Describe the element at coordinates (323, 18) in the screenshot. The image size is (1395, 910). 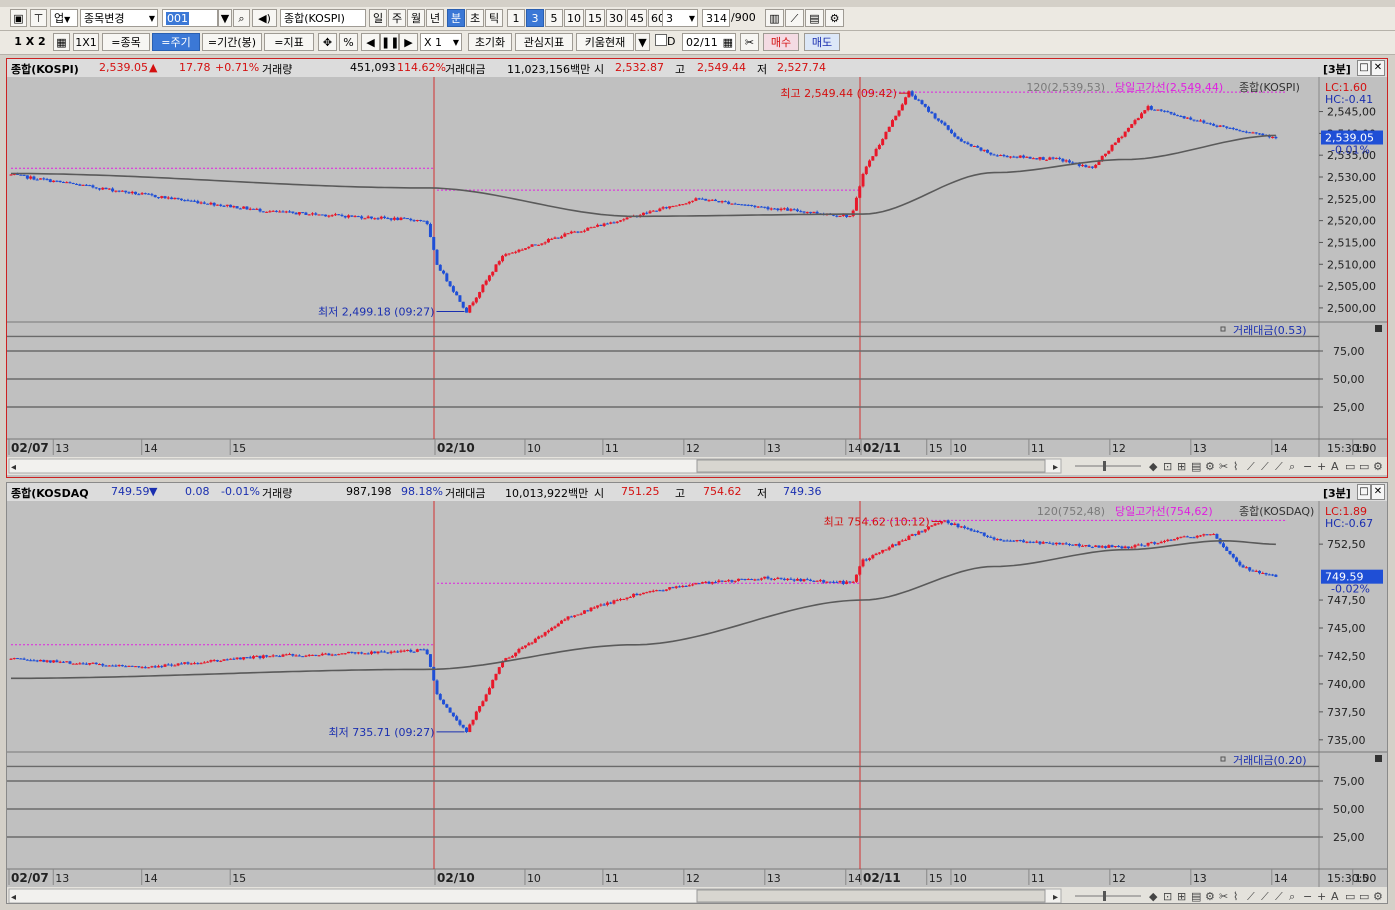
I see `index-name-field: 종합(KOSPI)` at that location.